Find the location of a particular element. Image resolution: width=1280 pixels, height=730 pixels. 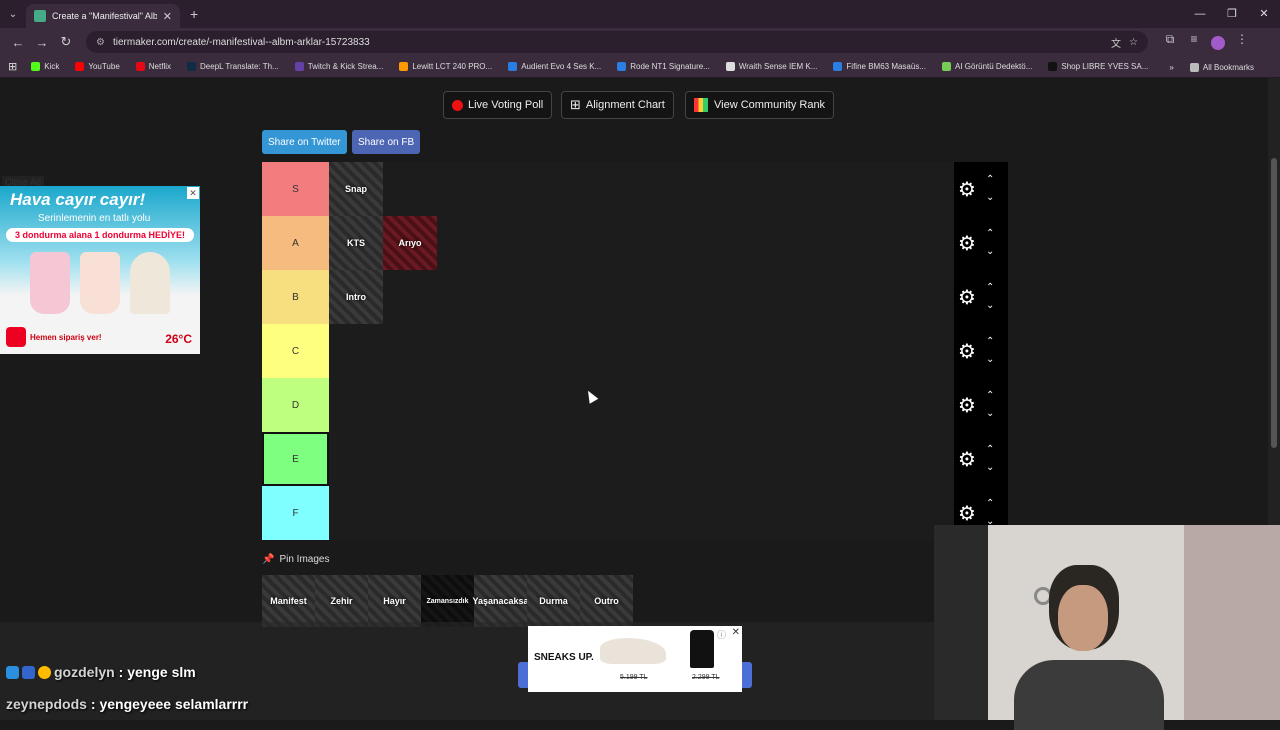

tier-drop-zone: KTS Arıyo is located at coordinates (641, 243).